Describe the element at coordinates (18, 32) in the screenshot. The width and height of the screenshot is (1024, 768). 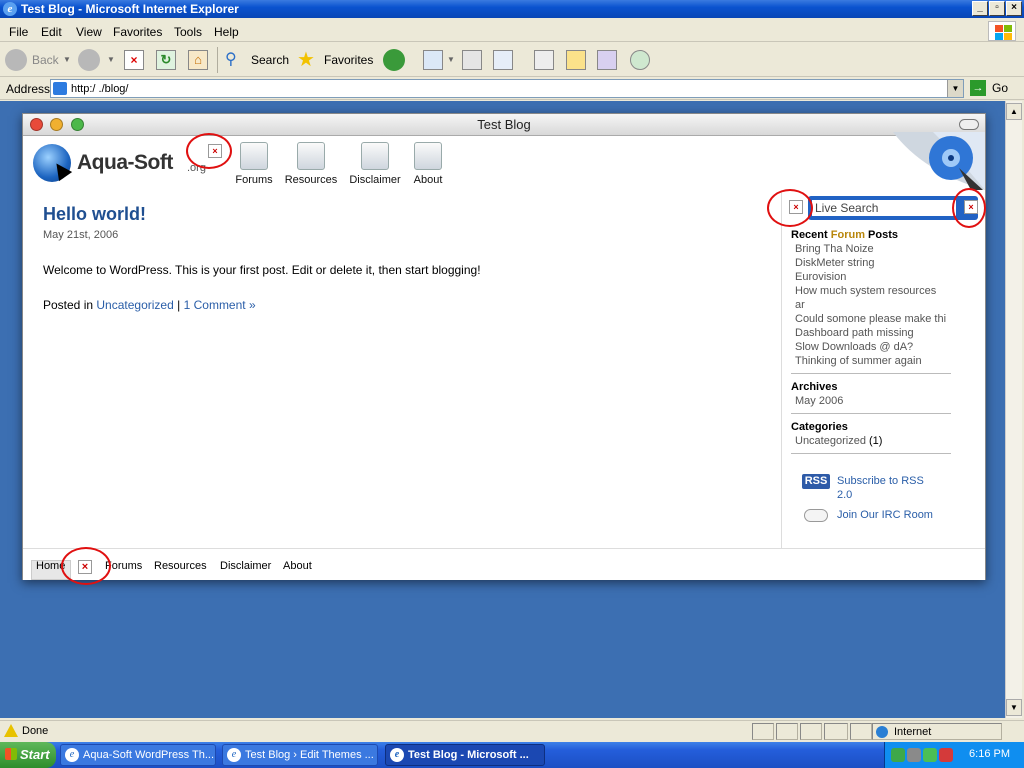
I see `menu-file: File` at that location.